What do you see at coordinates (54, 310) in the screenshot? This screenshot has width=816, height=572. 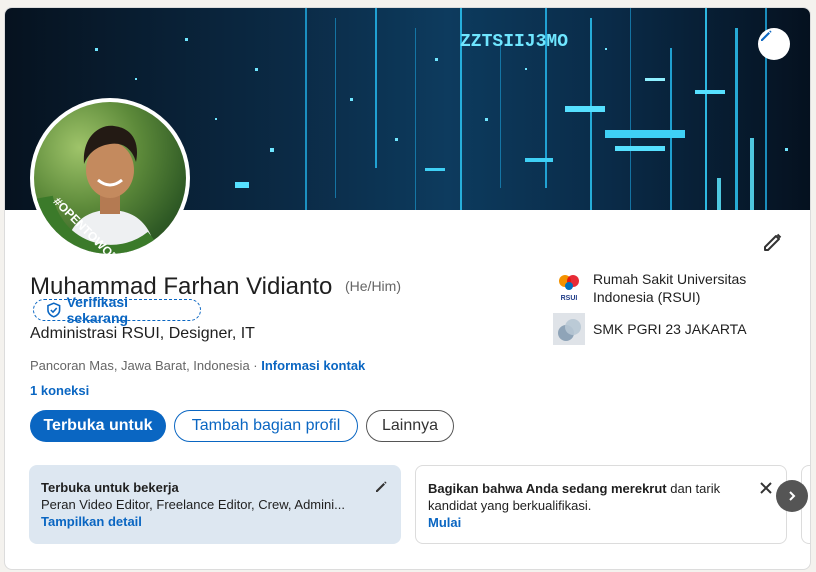 I see `shield-check-icon` at bounding box center [54, 310].